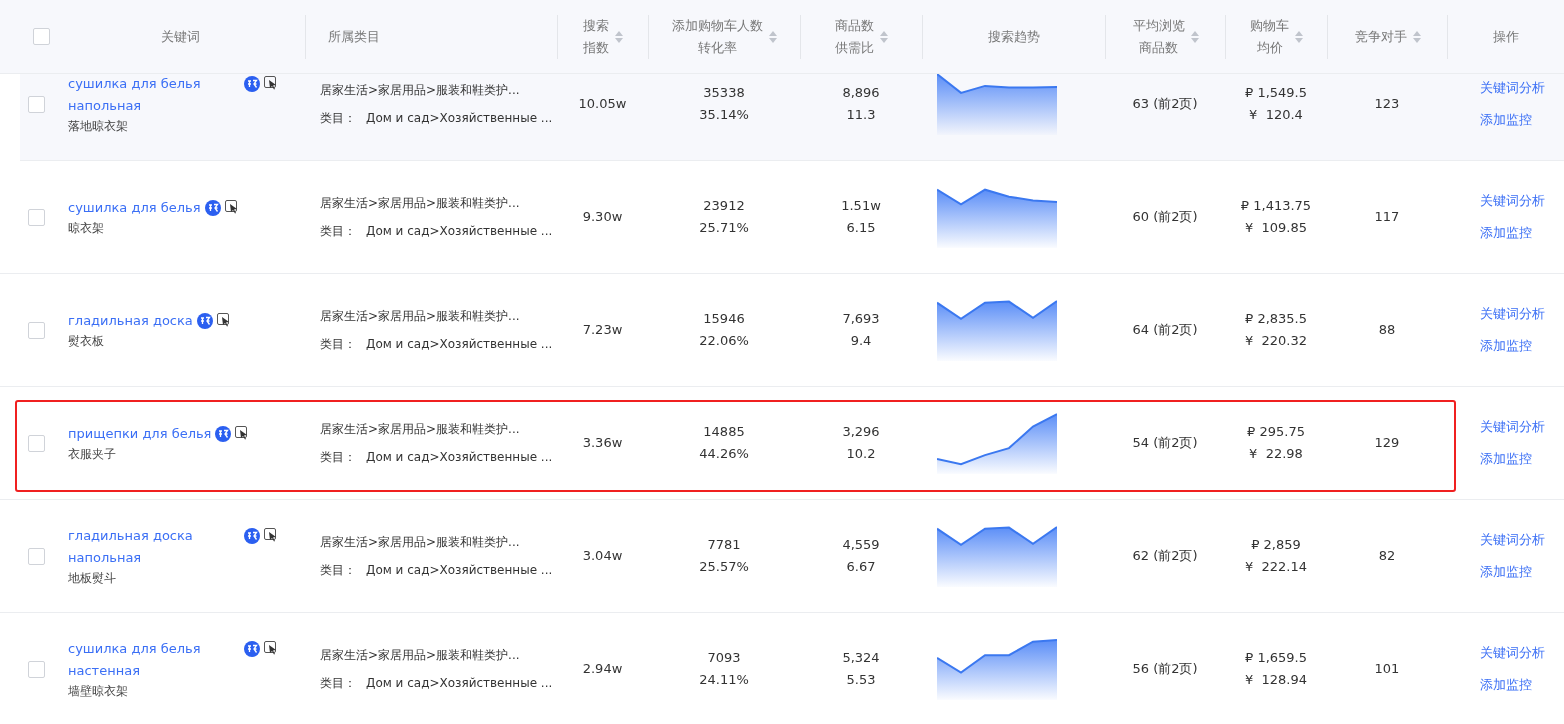 This screenshot has width=1564, height=724. What do you see at coordinates (1276, 206) in the screenshot?
I see `price-rub: ₽ 1,413.75` at bounding box center [1276, 206].